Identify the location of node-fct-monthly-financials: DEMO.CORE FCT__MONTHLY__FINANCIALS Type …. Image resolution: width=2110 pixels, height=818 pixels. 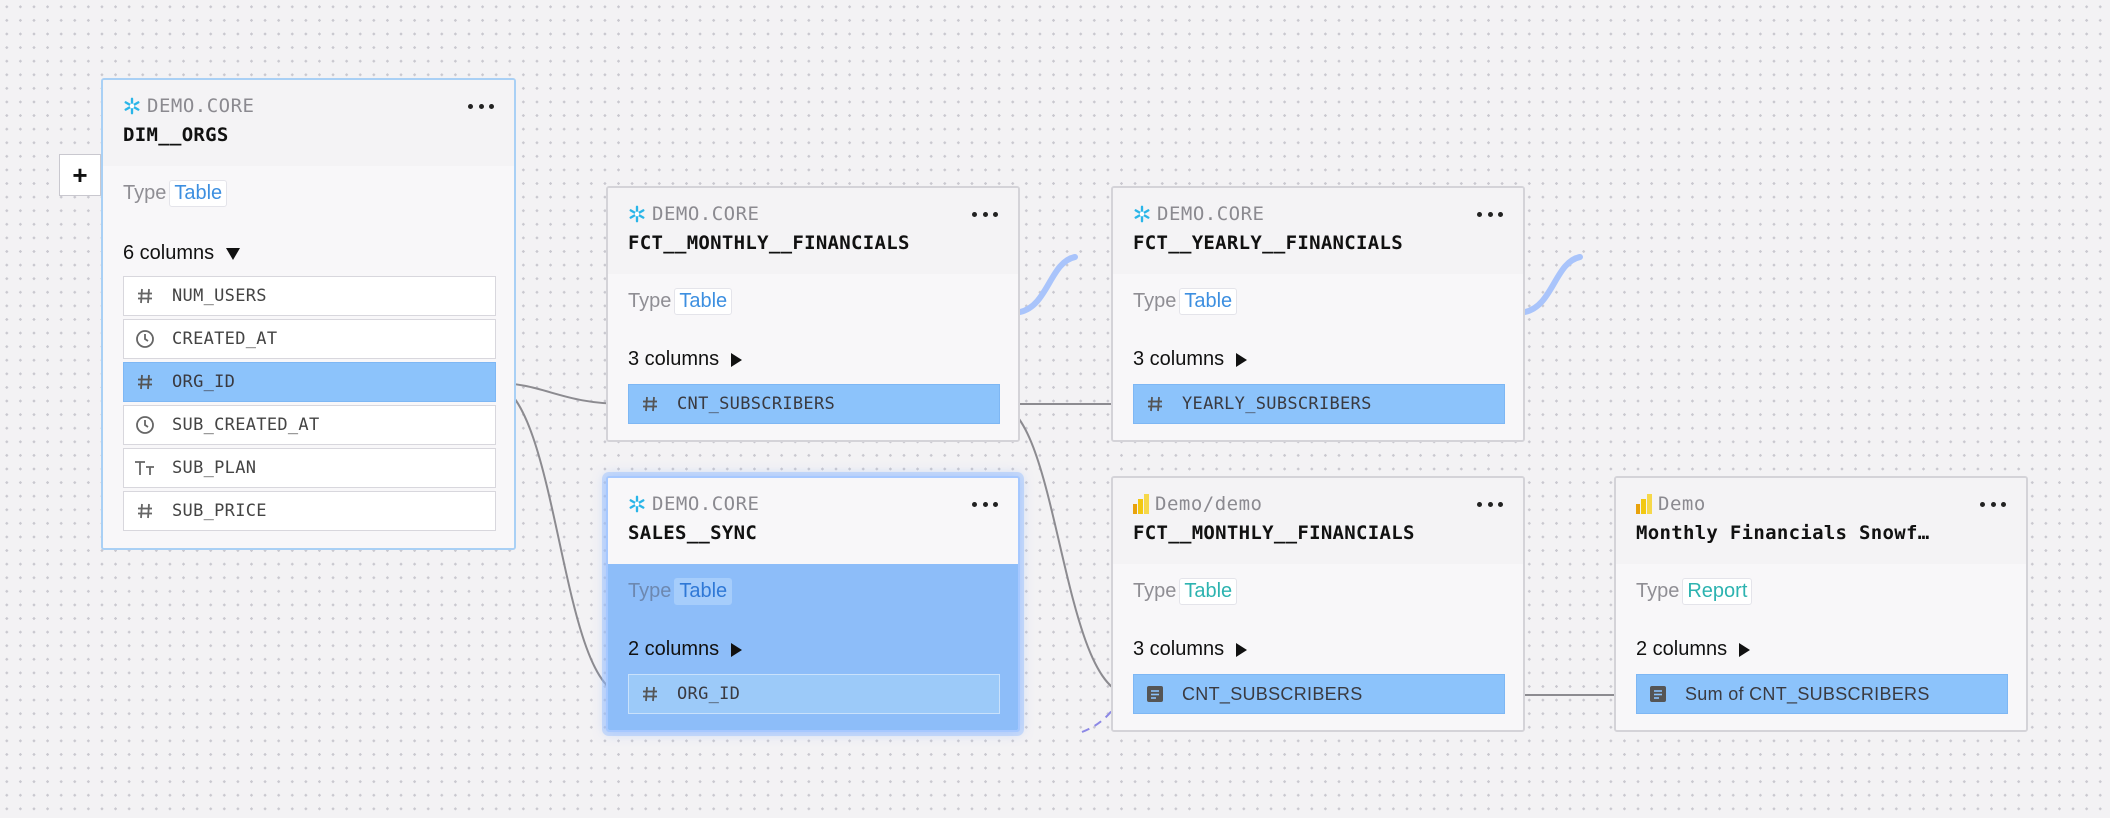
(813, 314).